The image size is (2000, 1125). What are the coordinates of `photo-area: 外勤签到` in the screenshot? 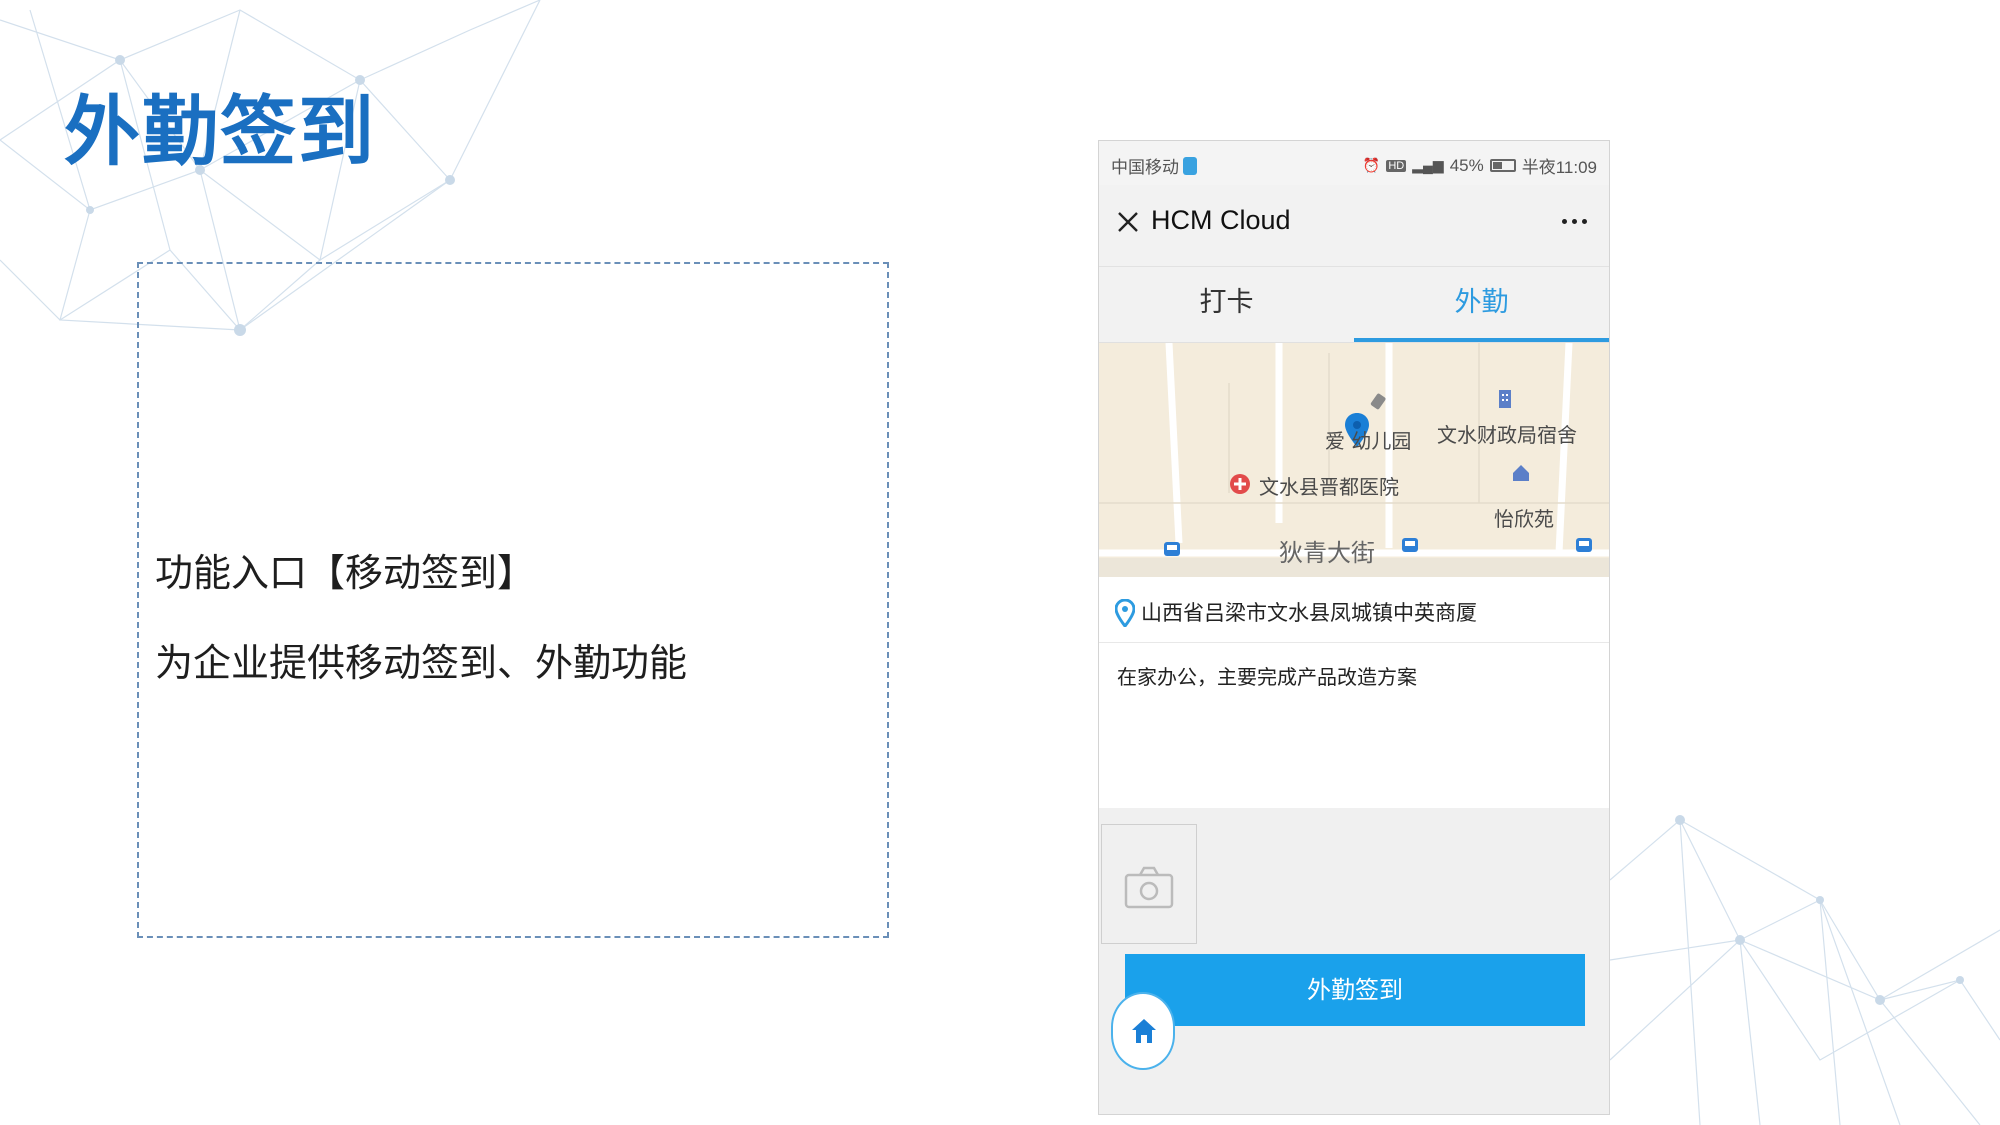 It's located at (1354, 961).